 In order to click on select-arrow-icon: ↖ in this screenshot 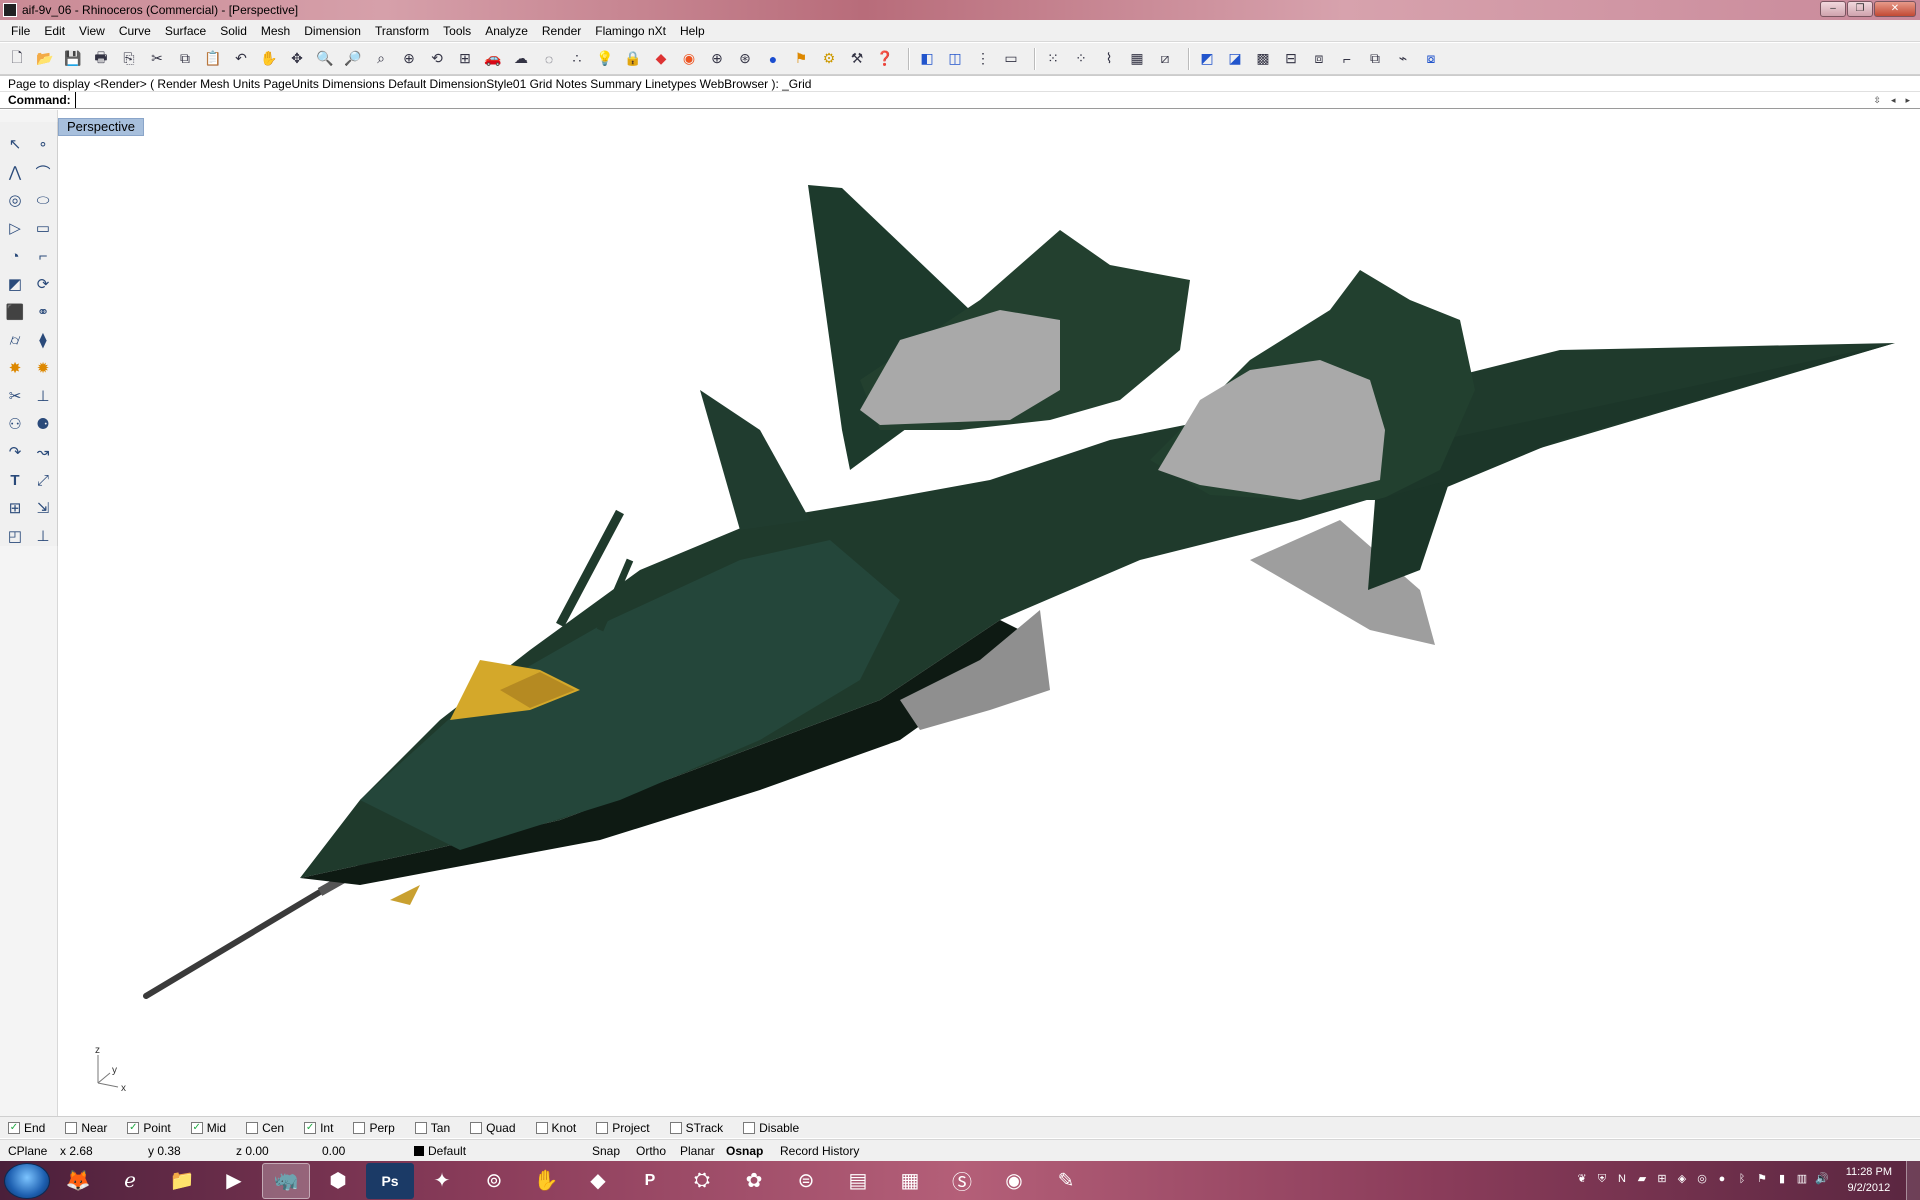, I will do `click(15, 144)`.